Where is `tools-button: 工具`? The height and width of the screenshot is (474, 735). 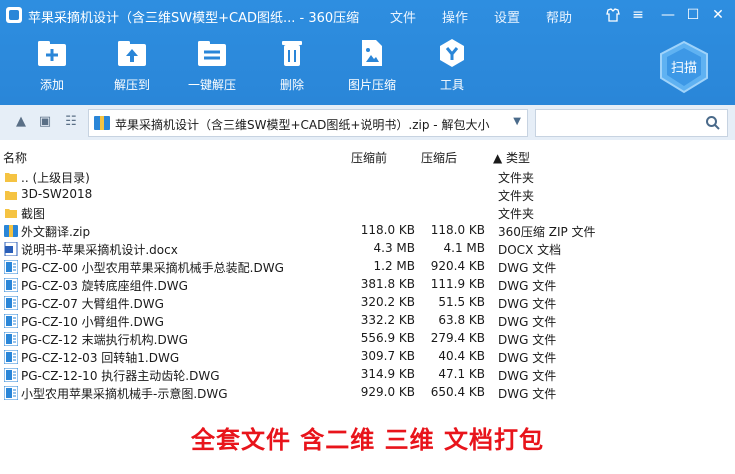
tools-button: 工具 is located at coordinates (452, 69).